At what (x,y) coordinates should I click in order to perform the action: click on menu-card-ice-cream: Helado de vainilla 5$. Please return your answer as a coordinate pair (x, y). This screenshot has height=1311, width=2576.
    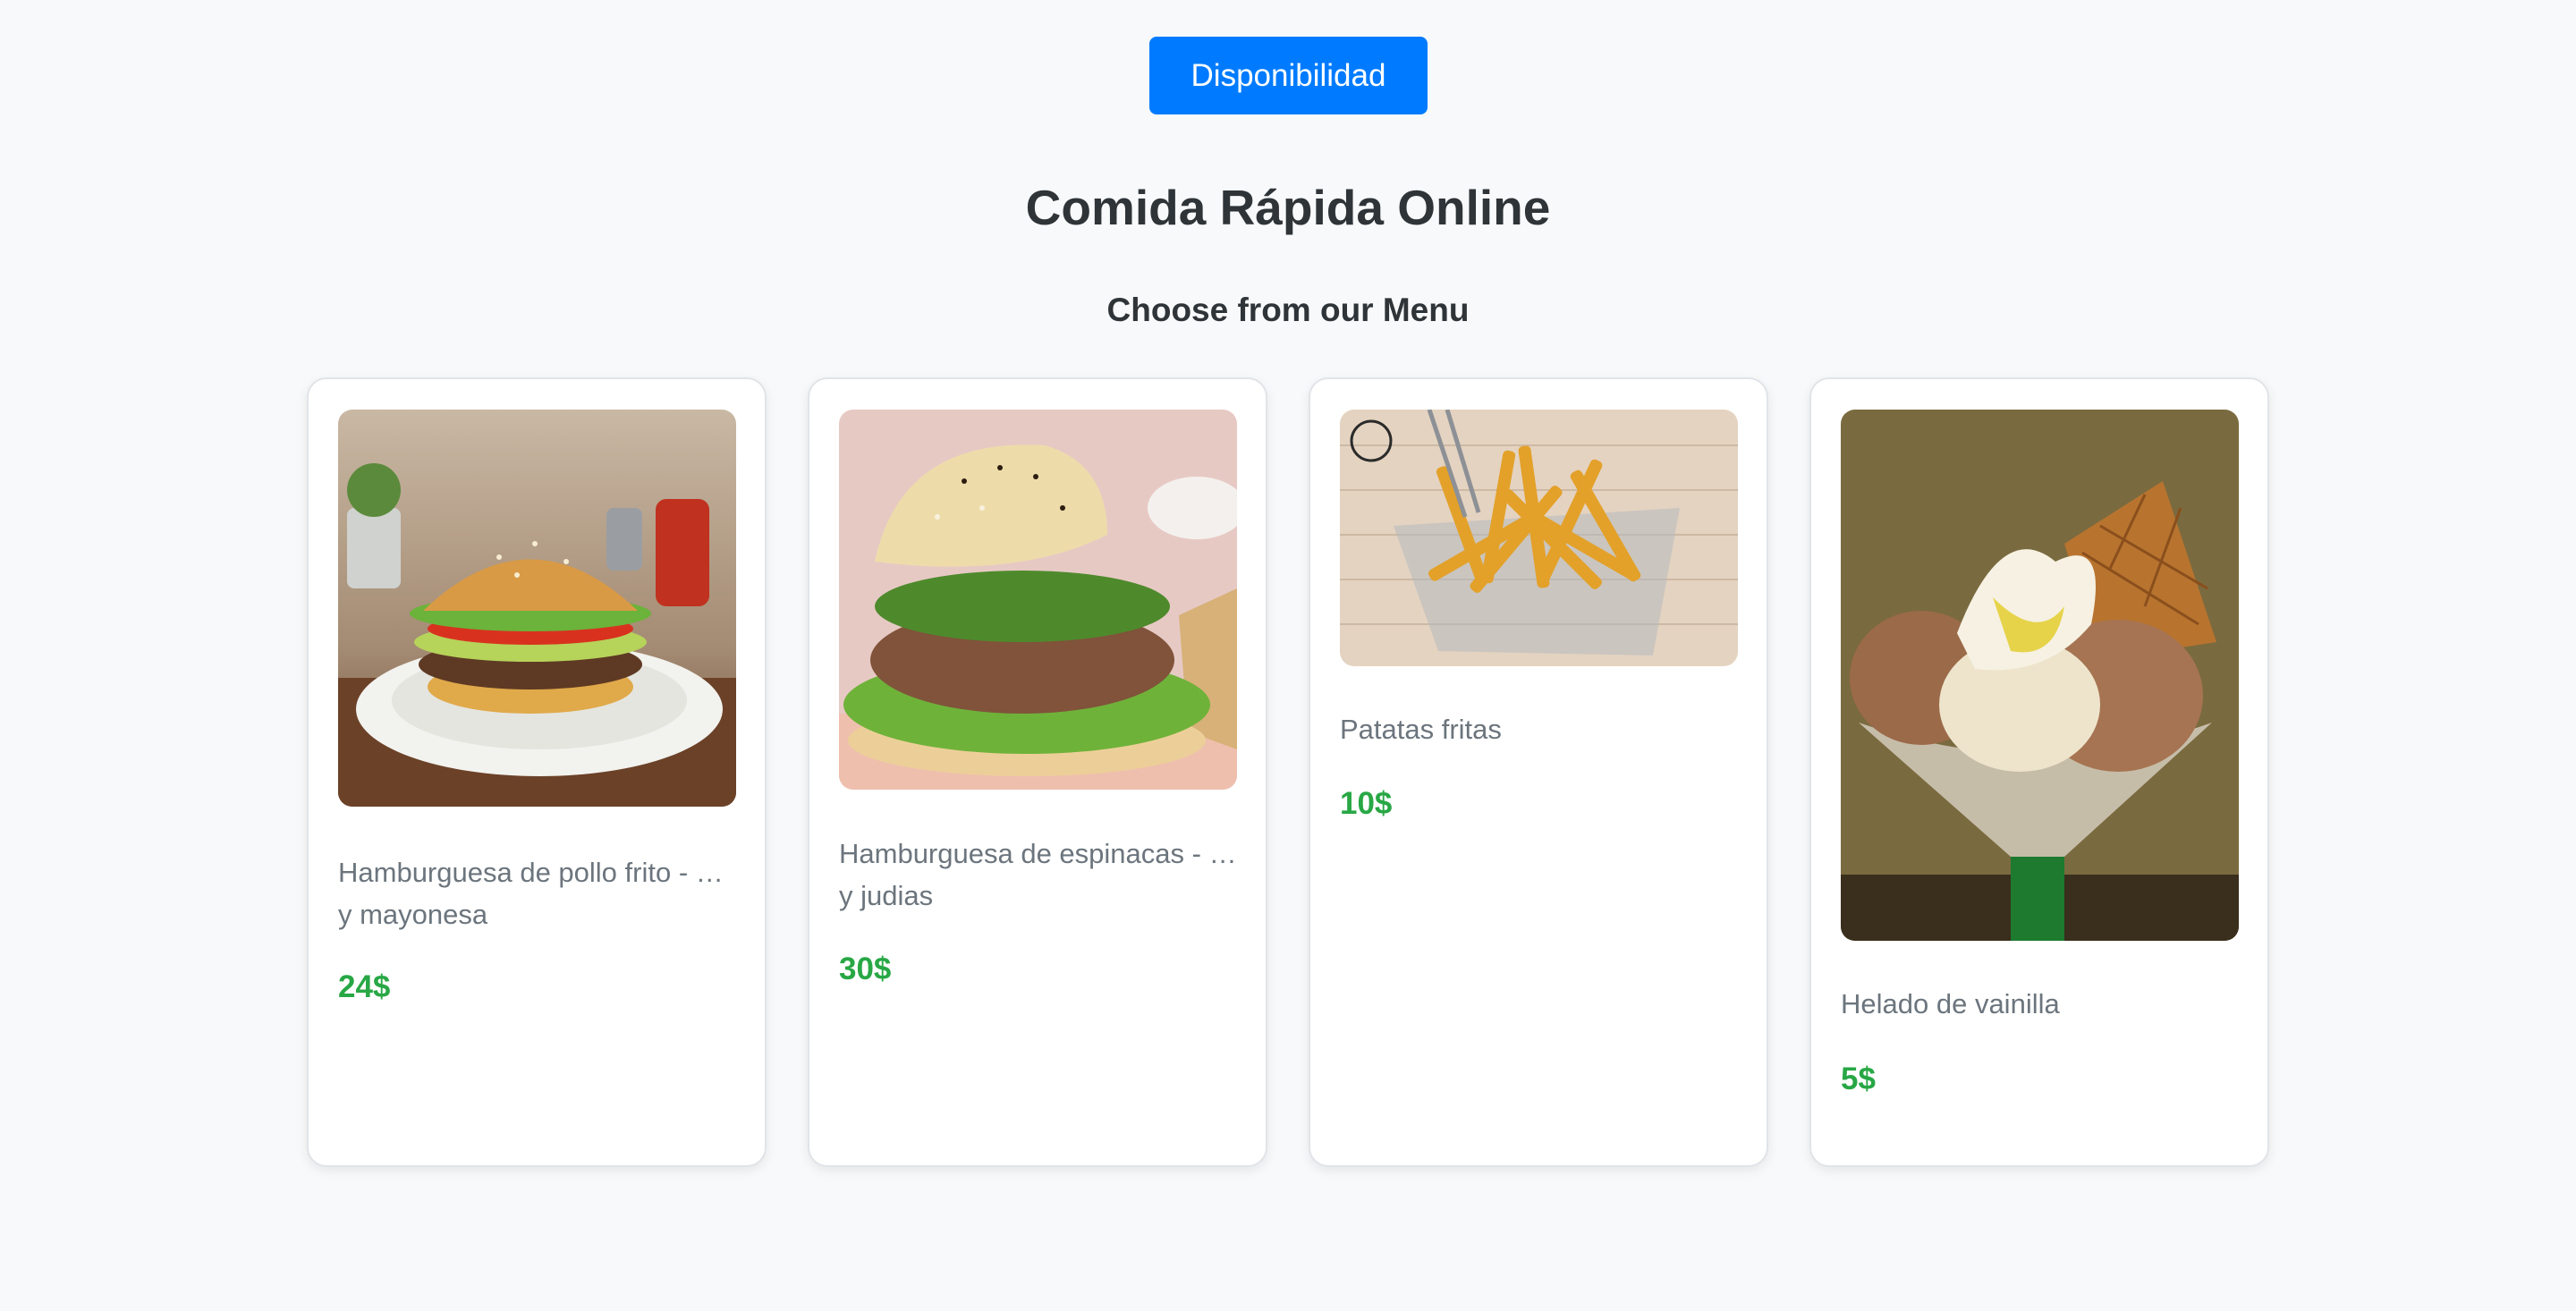
    Looking at the image, I should click on (2039, 772).